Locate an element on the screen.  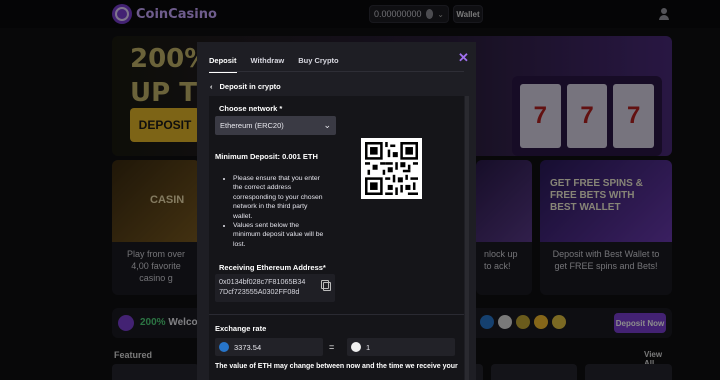
equals-sign: = is located at coordinates (332, 347).